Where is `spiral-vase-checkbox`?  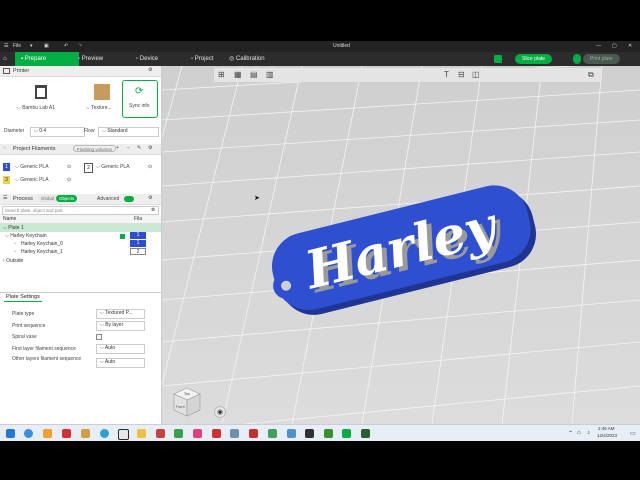
spiral-vase-checkbox is located at coordinates (99, 337).